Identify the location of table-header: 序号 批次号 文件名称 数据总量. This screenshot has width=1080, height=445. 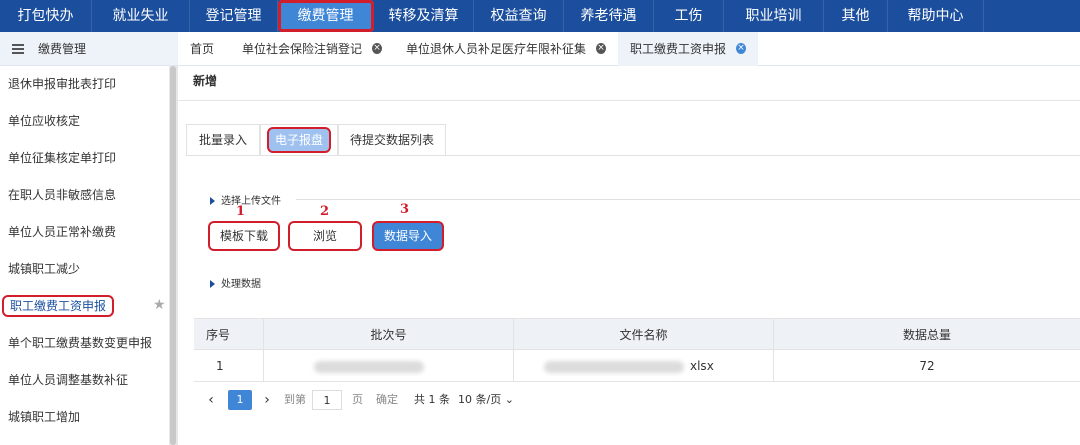
(637, 334).